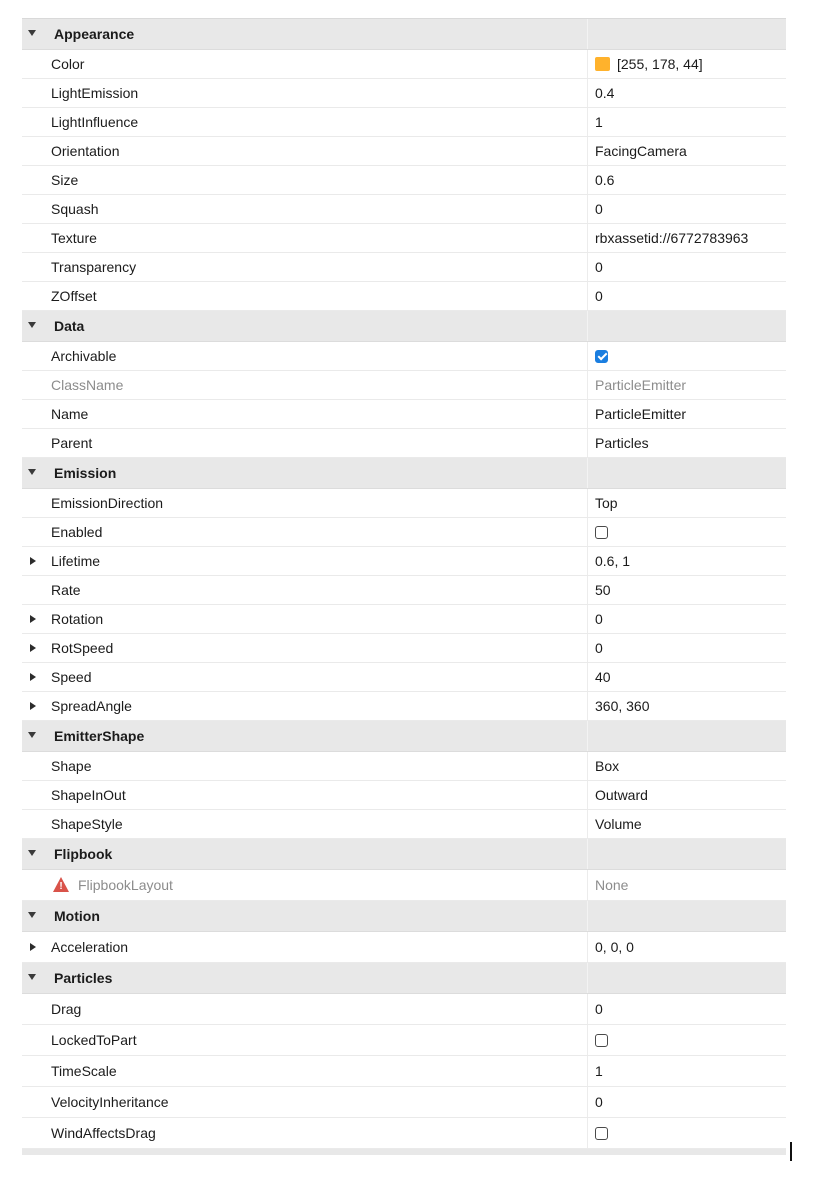 This screenshot has height=1180, width=822. Describe the element at coordinates (99, 736) in the screenshot. I see `section-title: EmitterShape` at that location.